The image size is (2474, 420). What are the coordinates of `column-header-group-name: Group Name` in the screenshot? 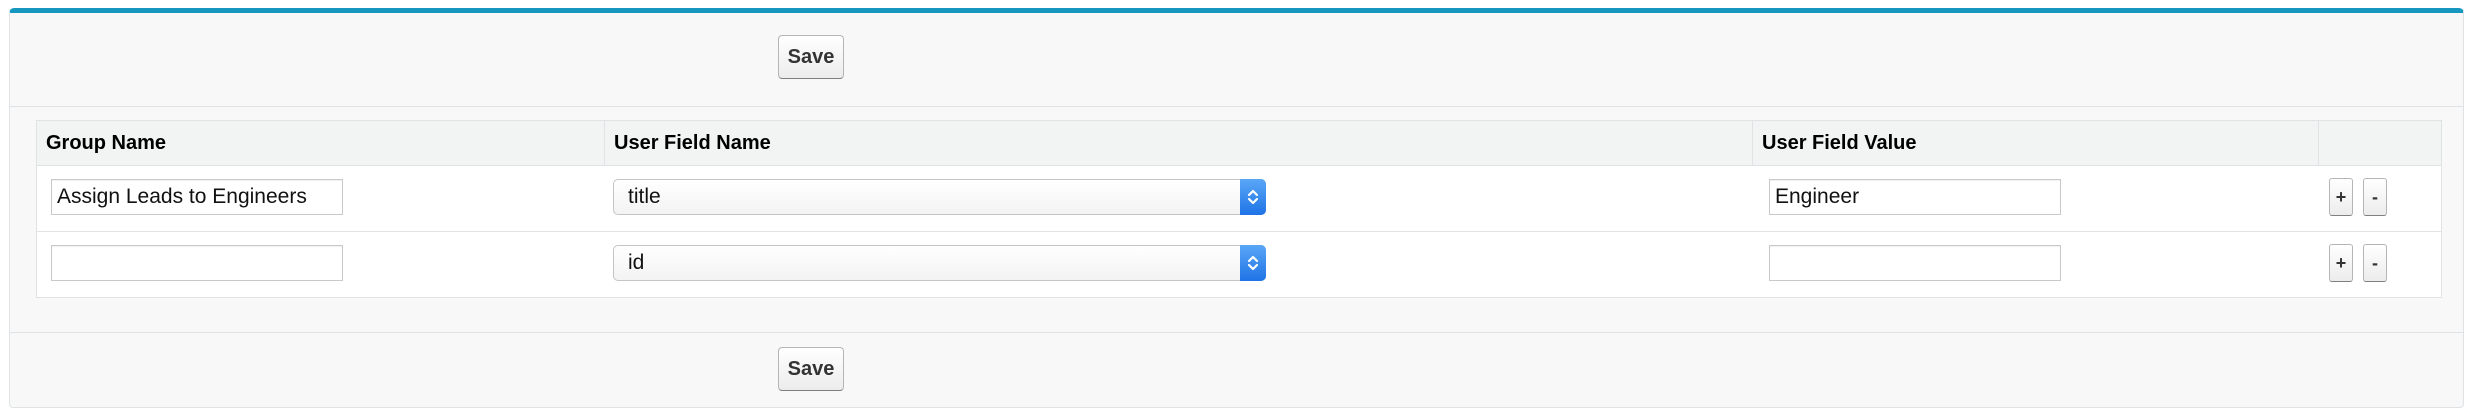 It's located at (106, 143).